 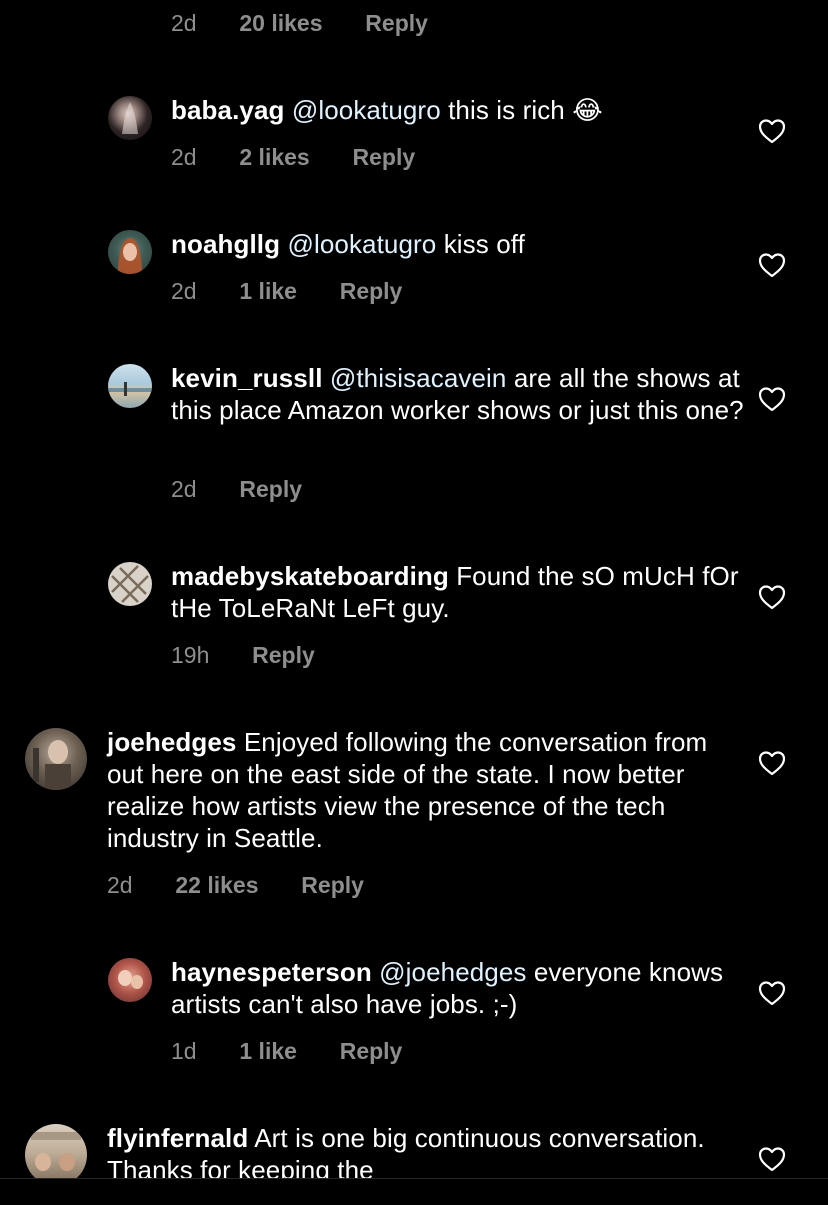 What do you see at coordinates (172, 742) in the screenshot?
I see `comment-username: joehedges` at bounding box center [172, 742].